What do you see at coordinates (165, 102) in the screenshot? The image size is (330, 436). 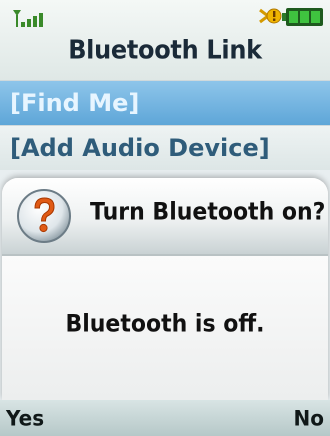 I see `menu-item-find-me: [Find Me]` at bounding box center [165, 102].